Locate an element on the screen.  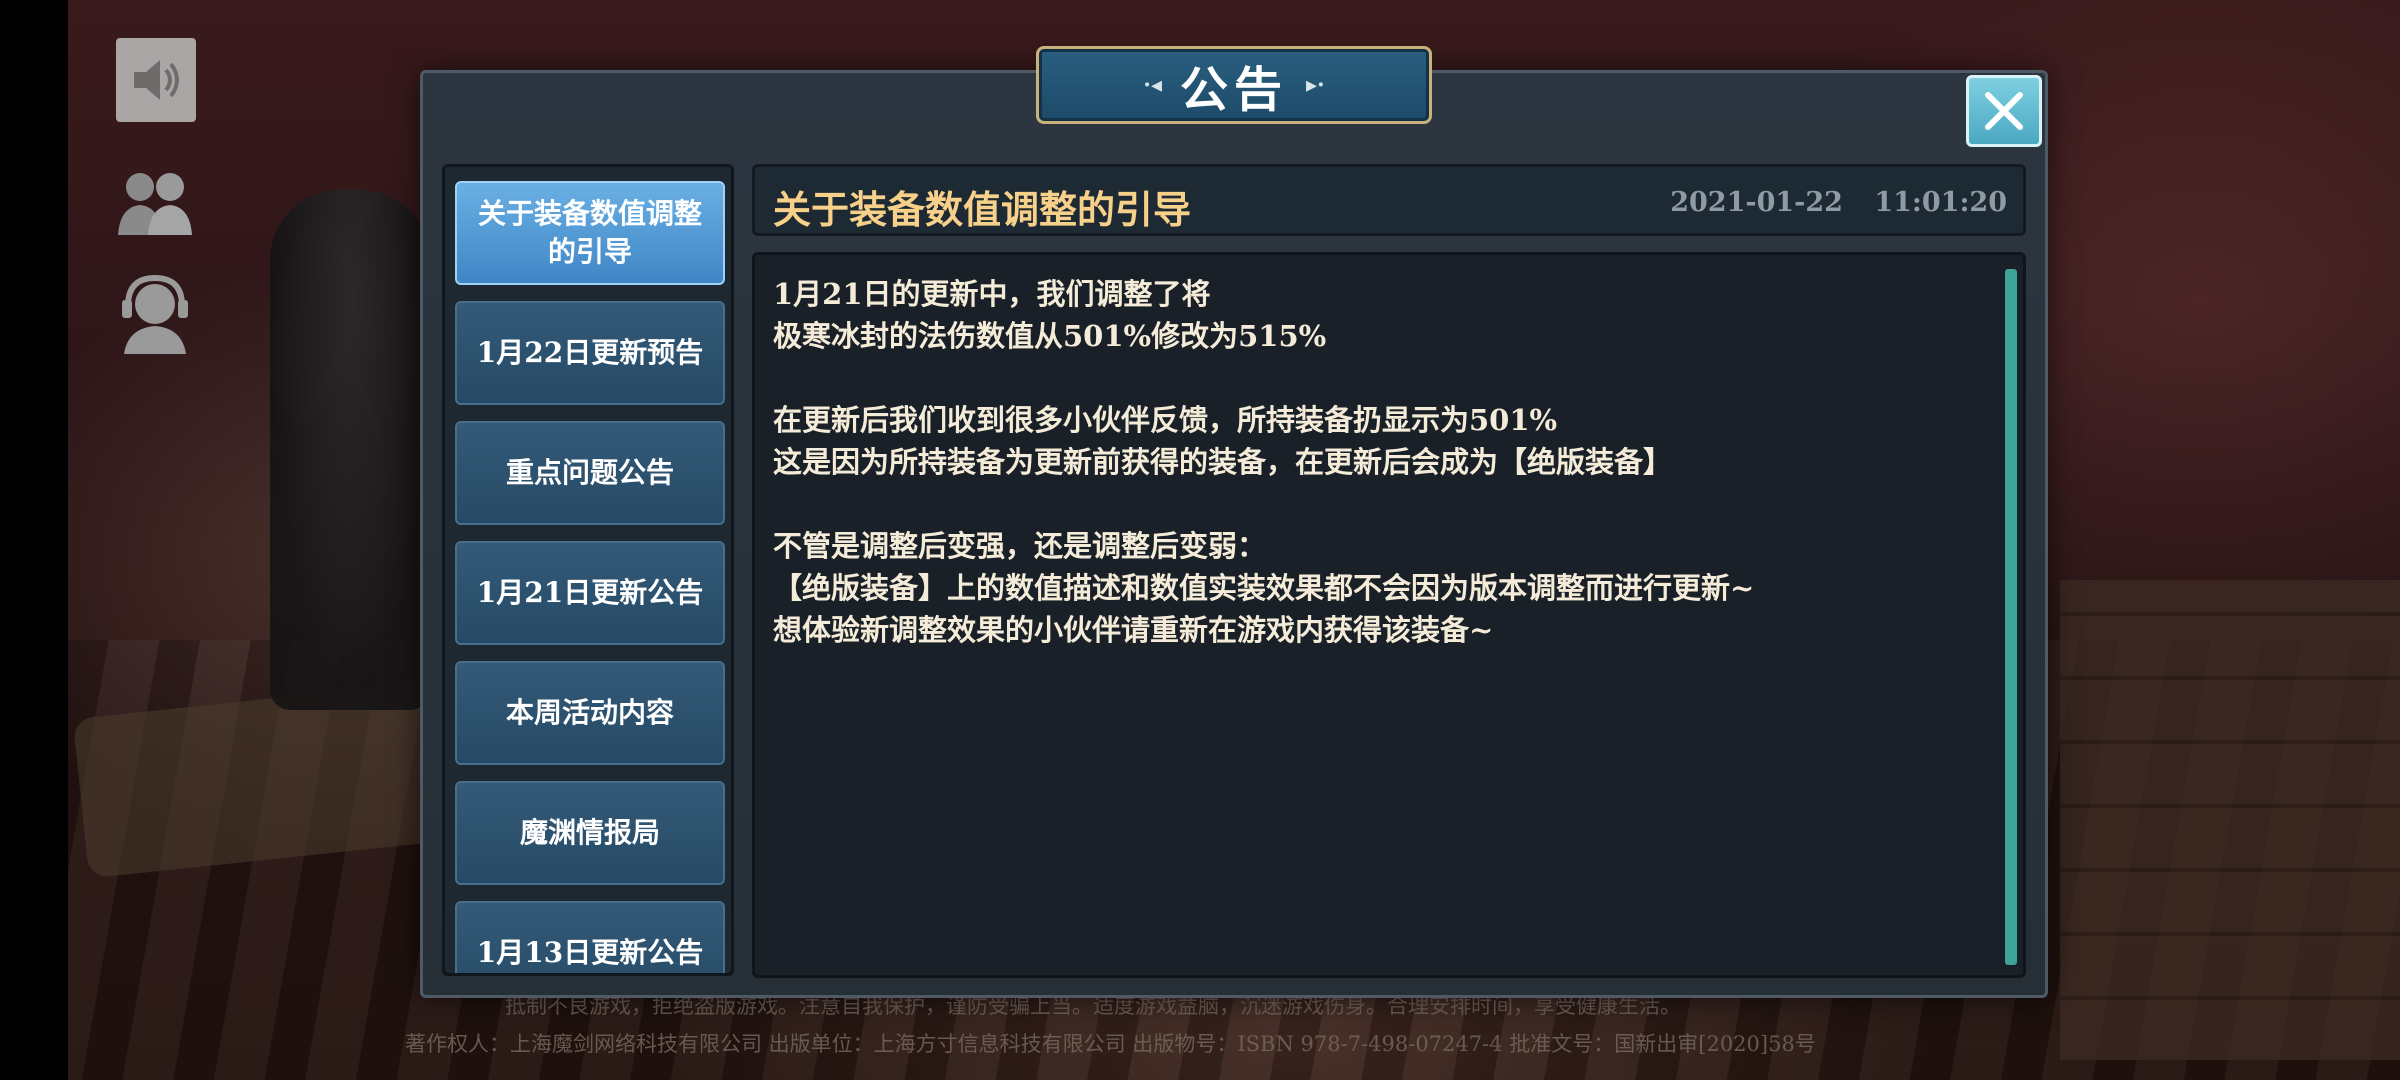
tab-jan22-preview: 1月22日更新预告 is located at coordinates (590, 353).